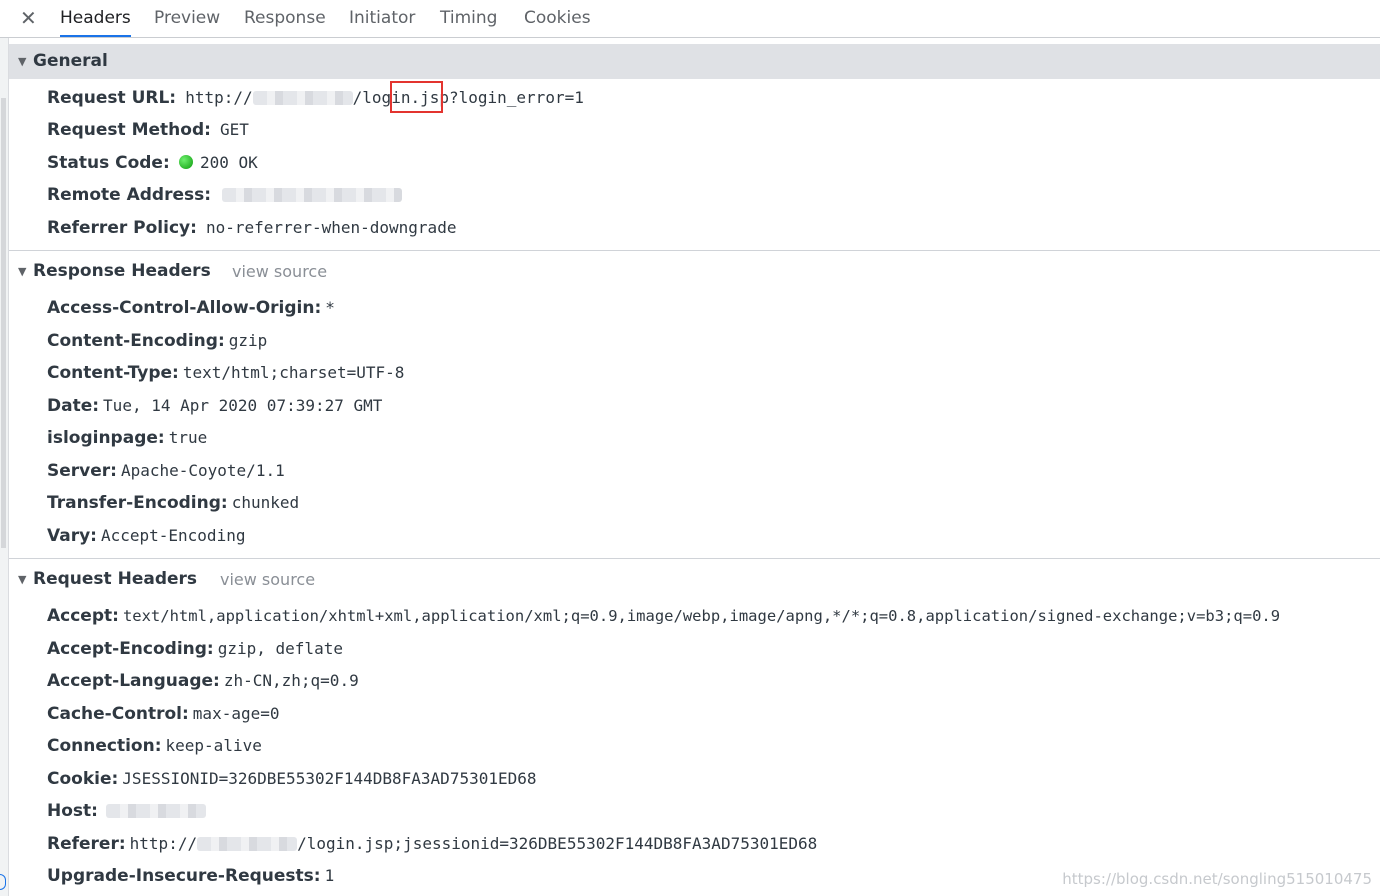 This screenshot has width=1380, height=896. Describe the element at coordinates (312, 195) in the screenshot. I see `redacted-remote-address` at that location.